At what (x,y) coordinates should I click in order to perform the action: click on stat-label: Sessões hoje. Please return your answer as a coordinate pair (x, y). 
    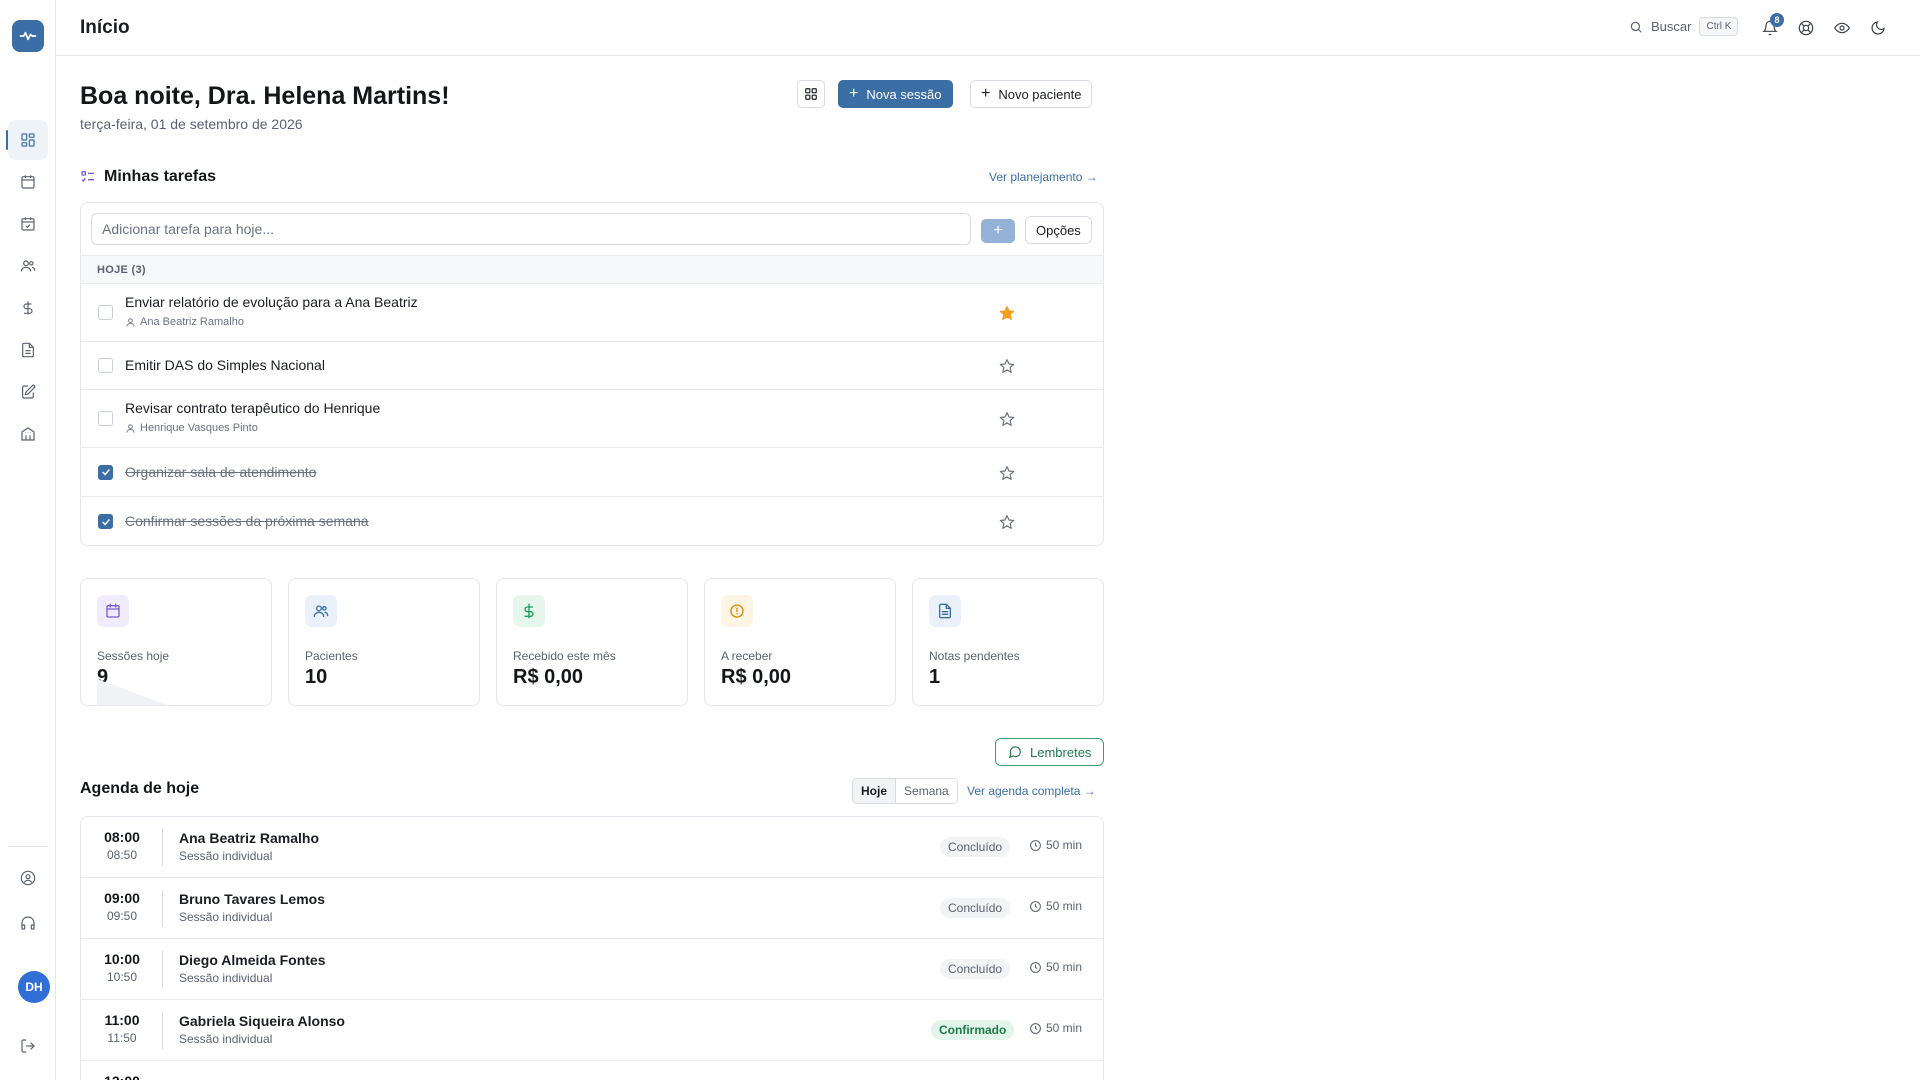
    Looking at the image, I should click on (133, 656).